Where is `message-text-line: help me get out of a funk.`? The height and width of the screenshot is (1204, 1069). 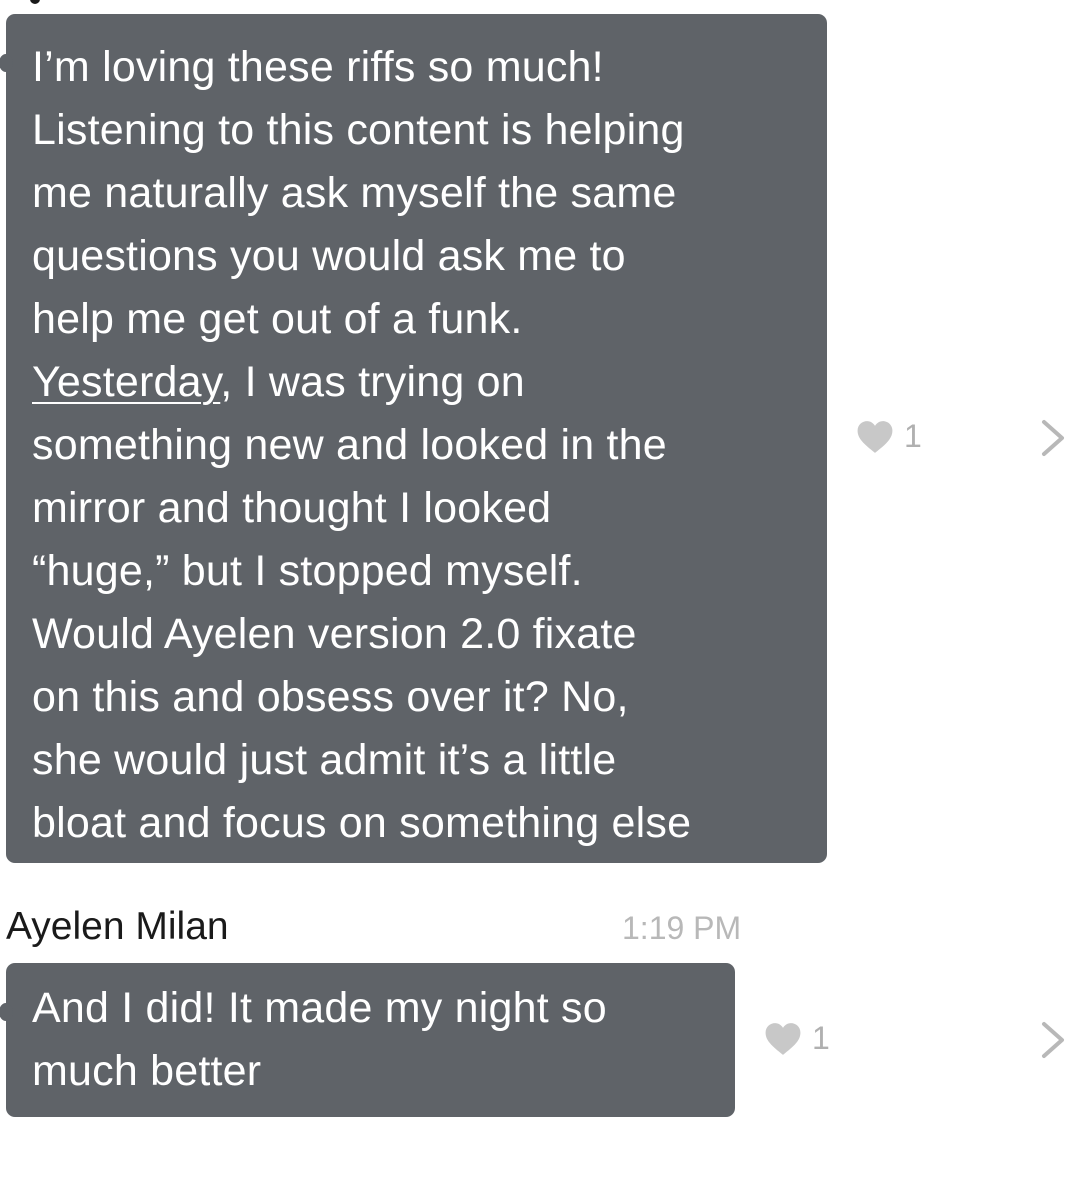
message-text-line: help me get out of a funk. is located at coordinates (277, 319).